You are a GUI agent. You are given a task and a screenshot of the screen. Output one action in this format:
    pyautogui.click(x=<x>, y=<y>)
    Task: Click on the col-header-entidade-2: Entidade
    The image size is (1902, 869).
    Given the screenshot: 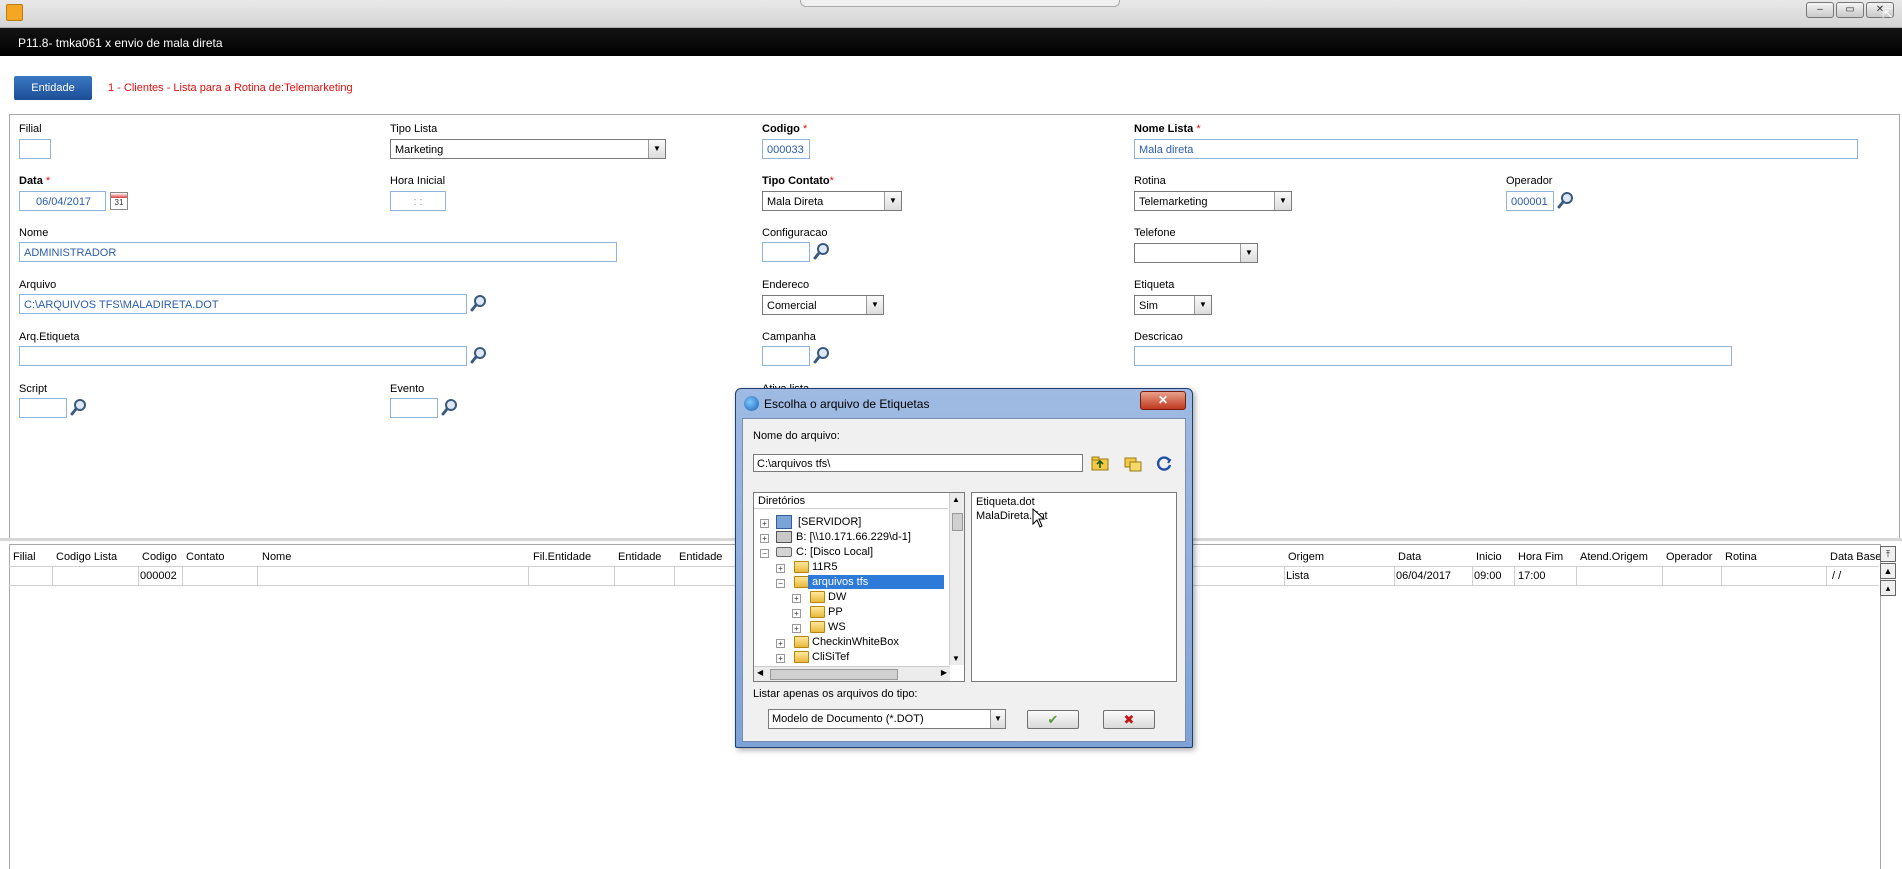 What is the action you would take?
    pyautogui.click(x=700, y=557)
    